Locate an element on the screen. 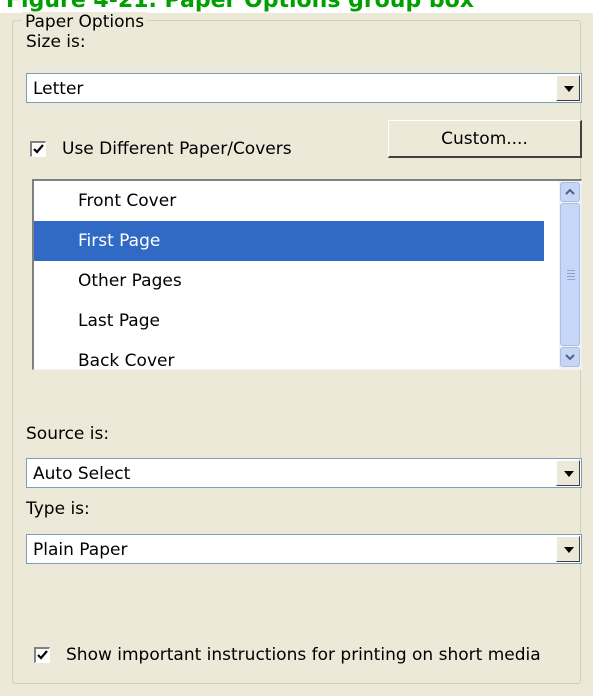 This screenshot has height=696, width=593. size-value: Letter is located at coordinates (58, 89).